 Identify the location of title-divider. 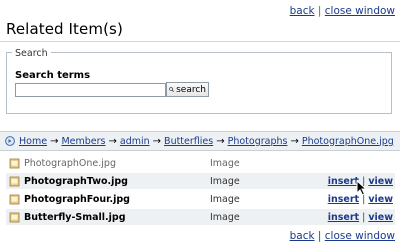
(200, 41).